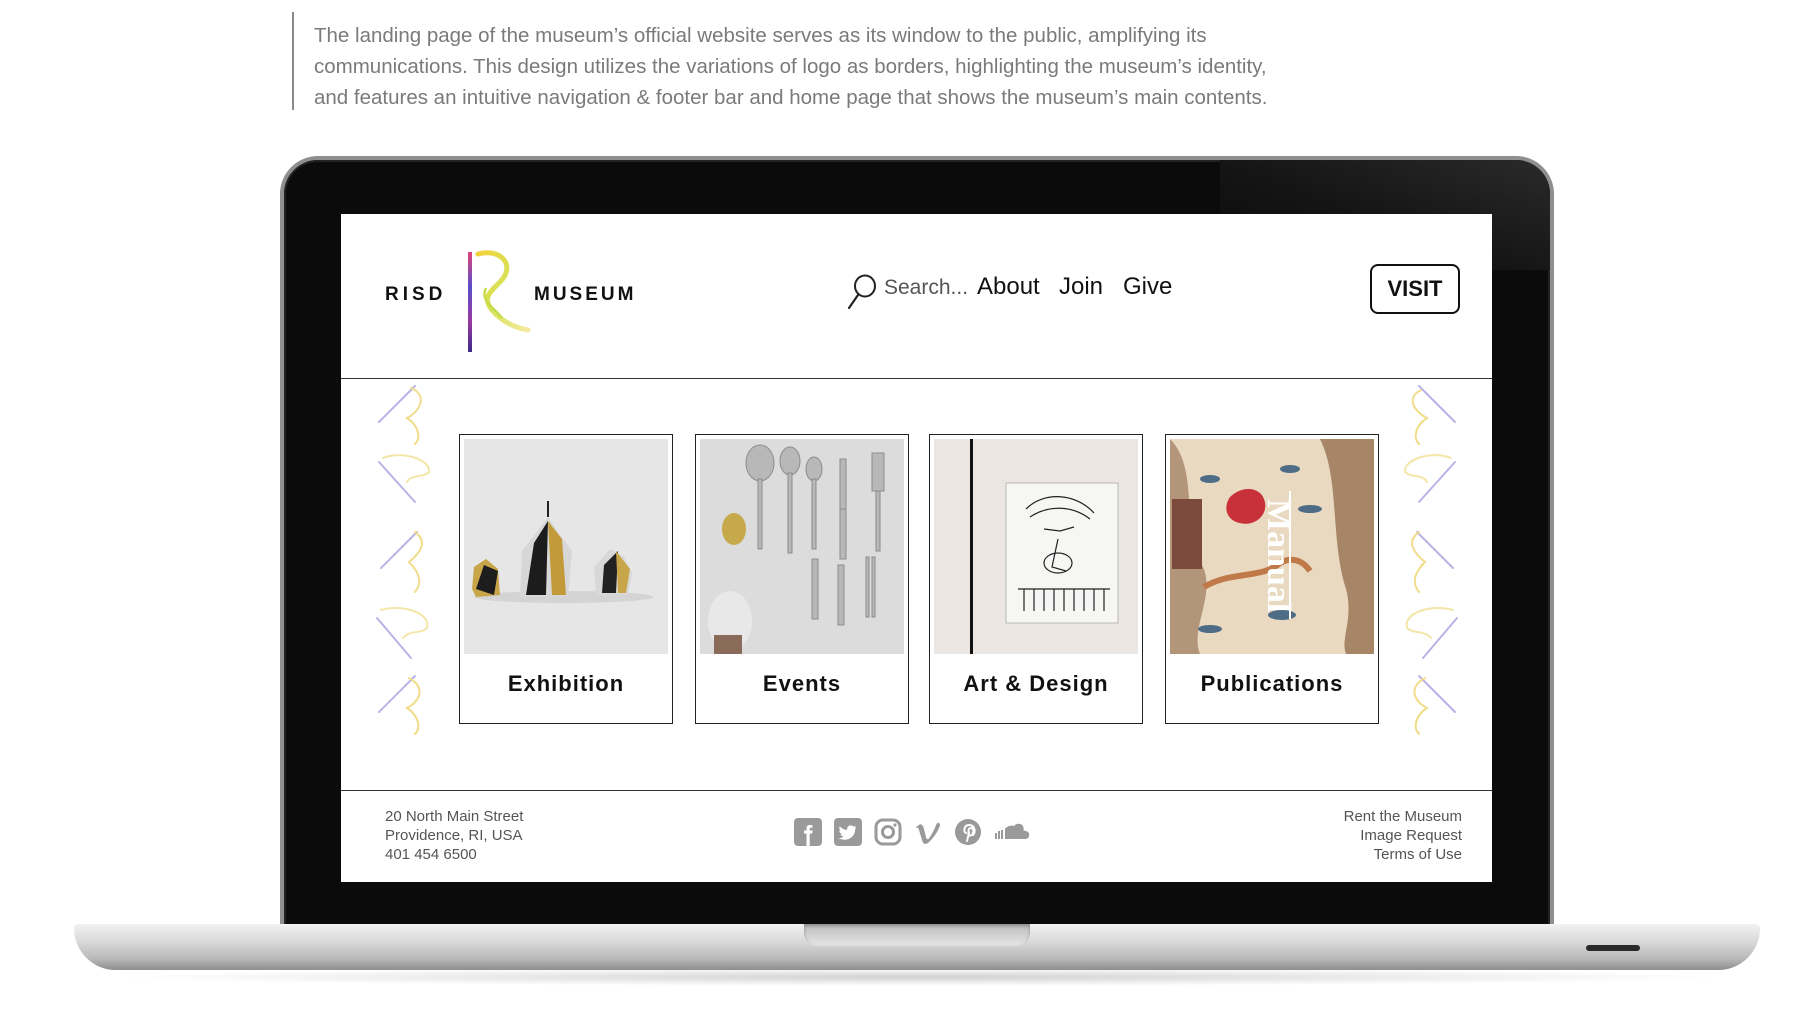 This screenshot has width=1798, height=1011. I want to click on exhibition-image, so click(566, 546).